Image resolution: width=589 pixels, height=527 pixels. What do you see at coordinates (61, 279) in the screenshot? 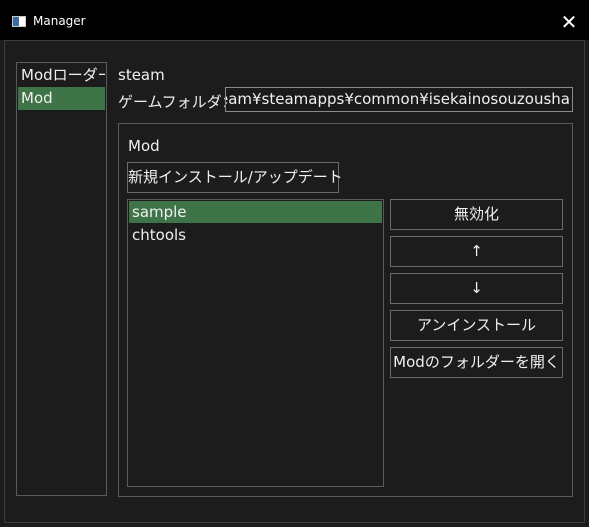
I see `nav-list: Modローダー Mod` at bounding box center [61, 279].